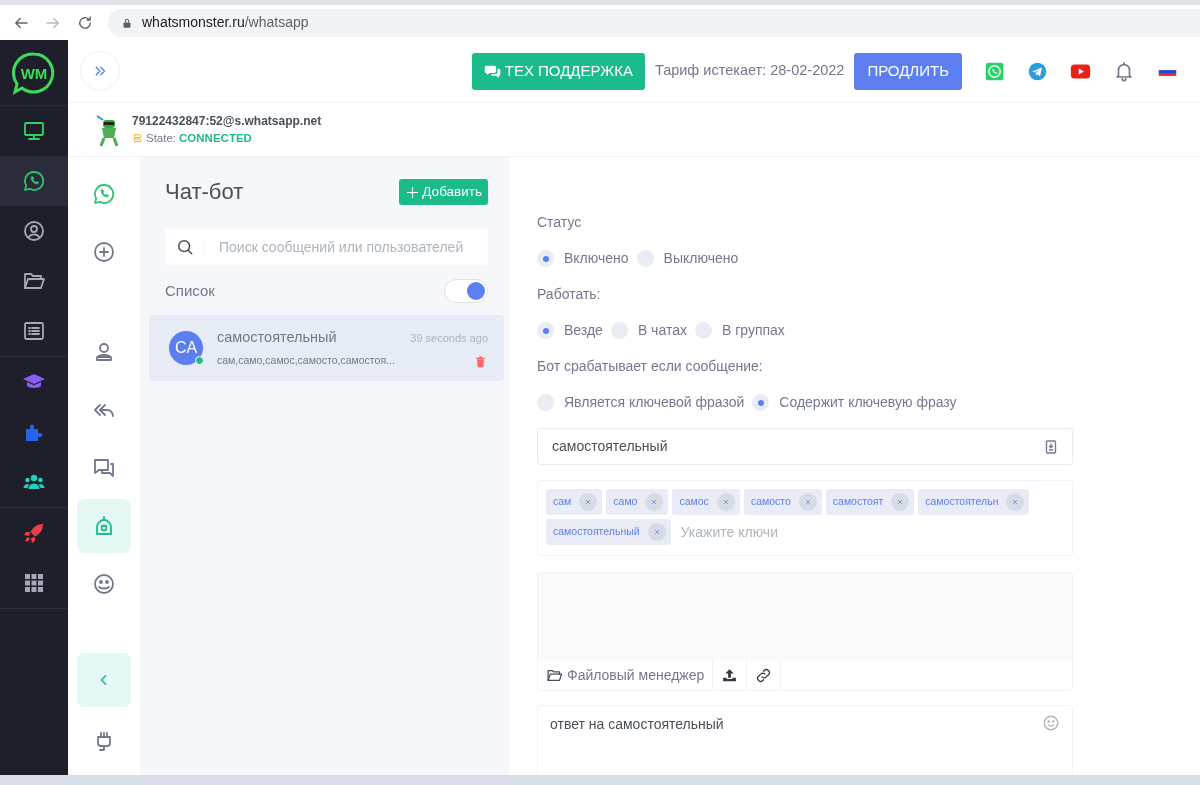  I want to click on file-manager-button: Файловый менеджер, so click(626, 675).